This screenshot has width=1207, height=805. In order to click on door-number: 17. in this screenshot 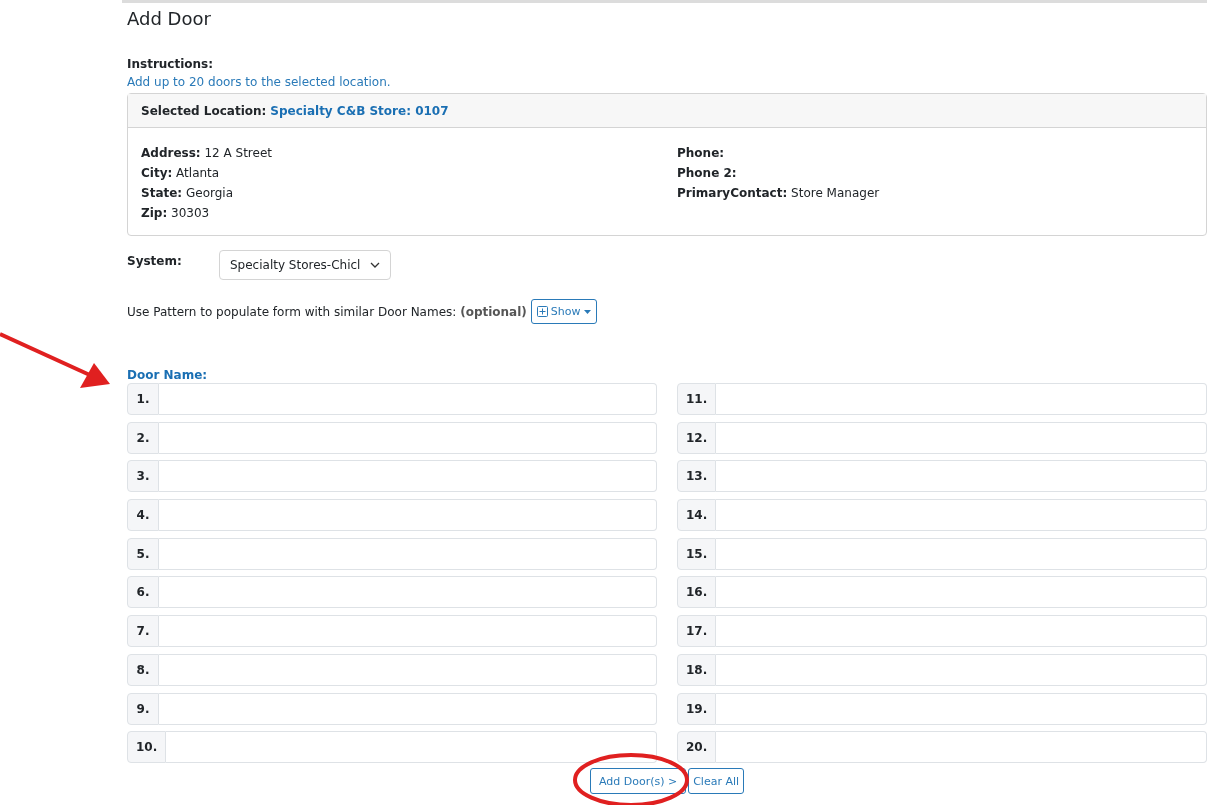, I will do `click(697, 631)`.